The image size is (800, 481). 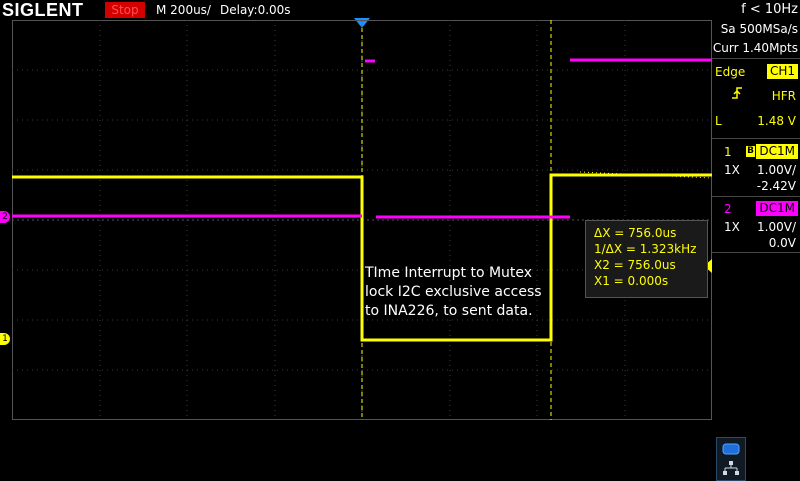 What do you see at coordinates (750, 151) in the screenshot?
I see `bandwidth-limit-icon: B` at bounding box center [750, 151].